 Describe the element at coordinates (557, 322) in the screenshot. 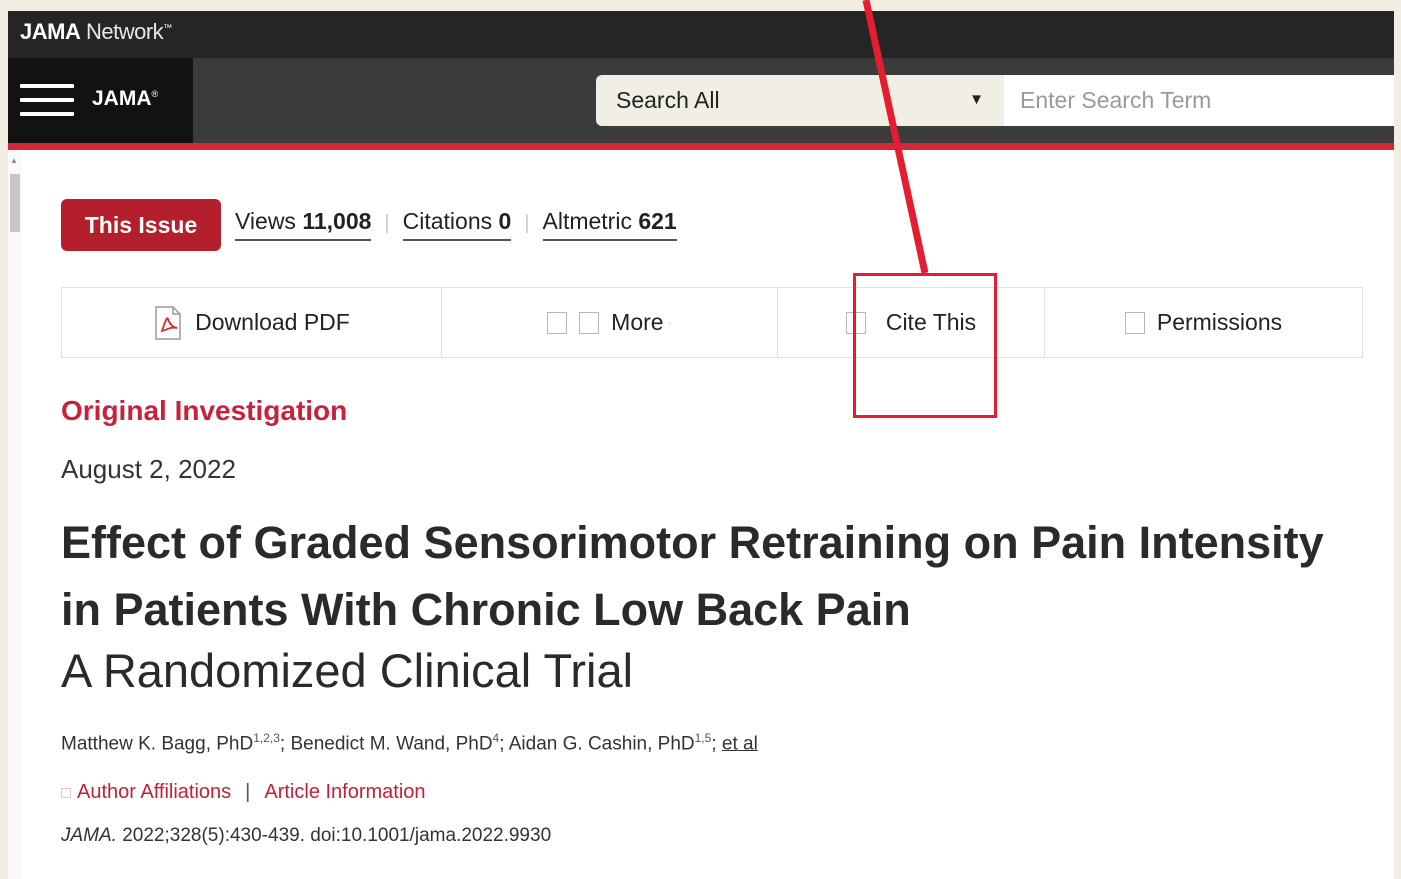

I see `share-icon` at that location.